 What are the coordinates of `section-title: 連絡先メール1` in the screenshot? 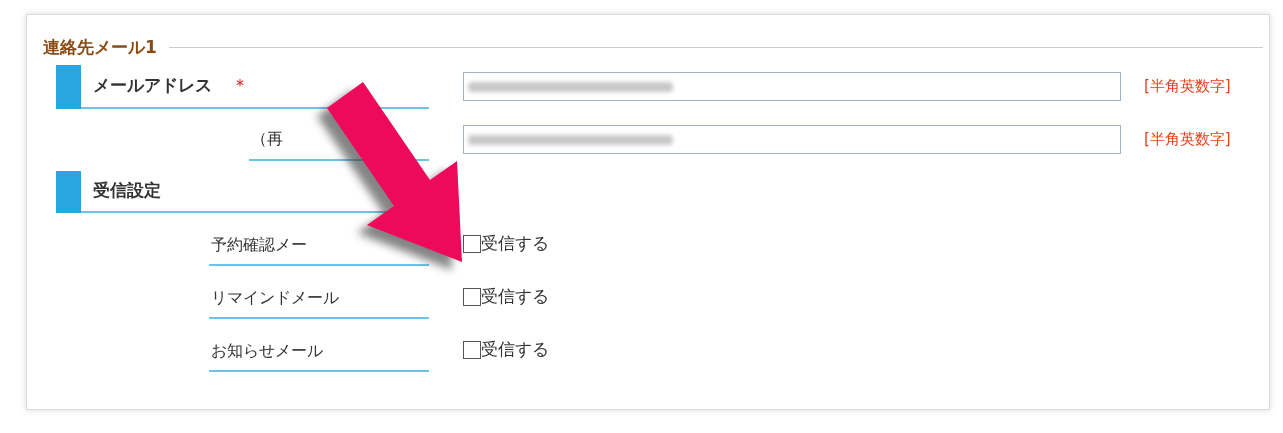 It's located at (100, 47).